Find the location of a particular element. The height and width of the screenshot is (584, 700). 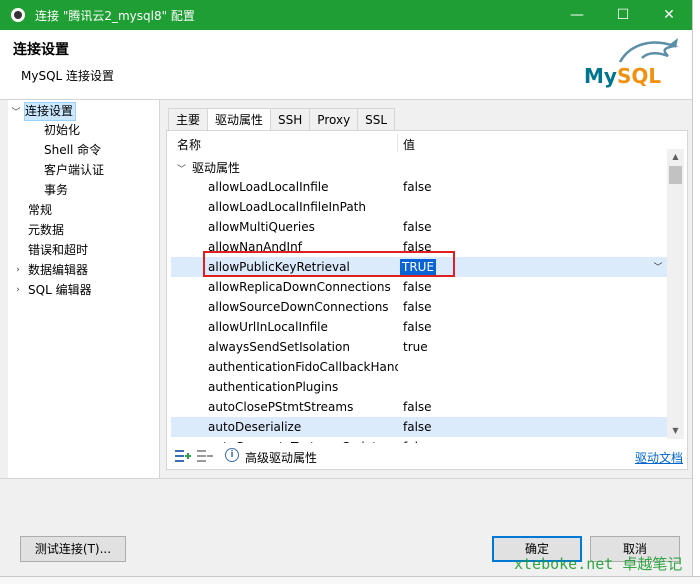

nav-item-transactions: 事务 is located at coordinates (56, 190).